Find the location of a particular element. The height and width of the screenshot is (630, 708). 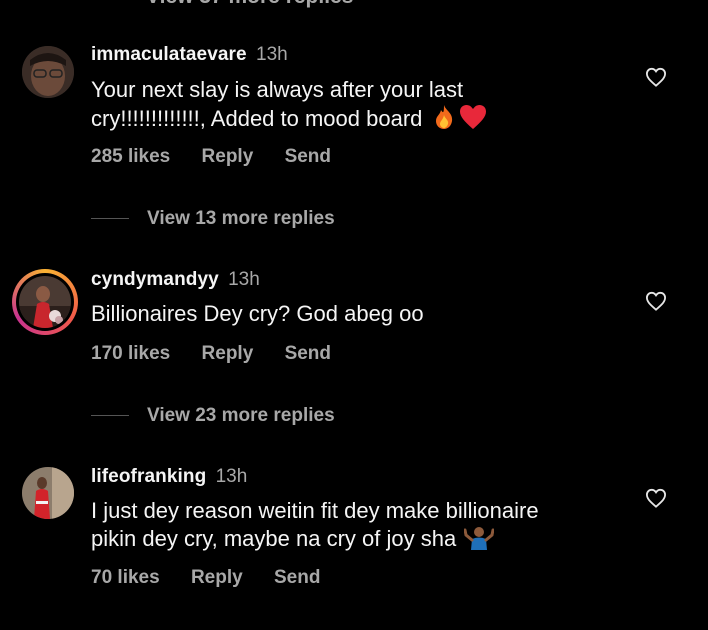

comment-text-line-2: cry!!!!!!!!!!!!!, Added to mood board is located at coordinates (351, 120).